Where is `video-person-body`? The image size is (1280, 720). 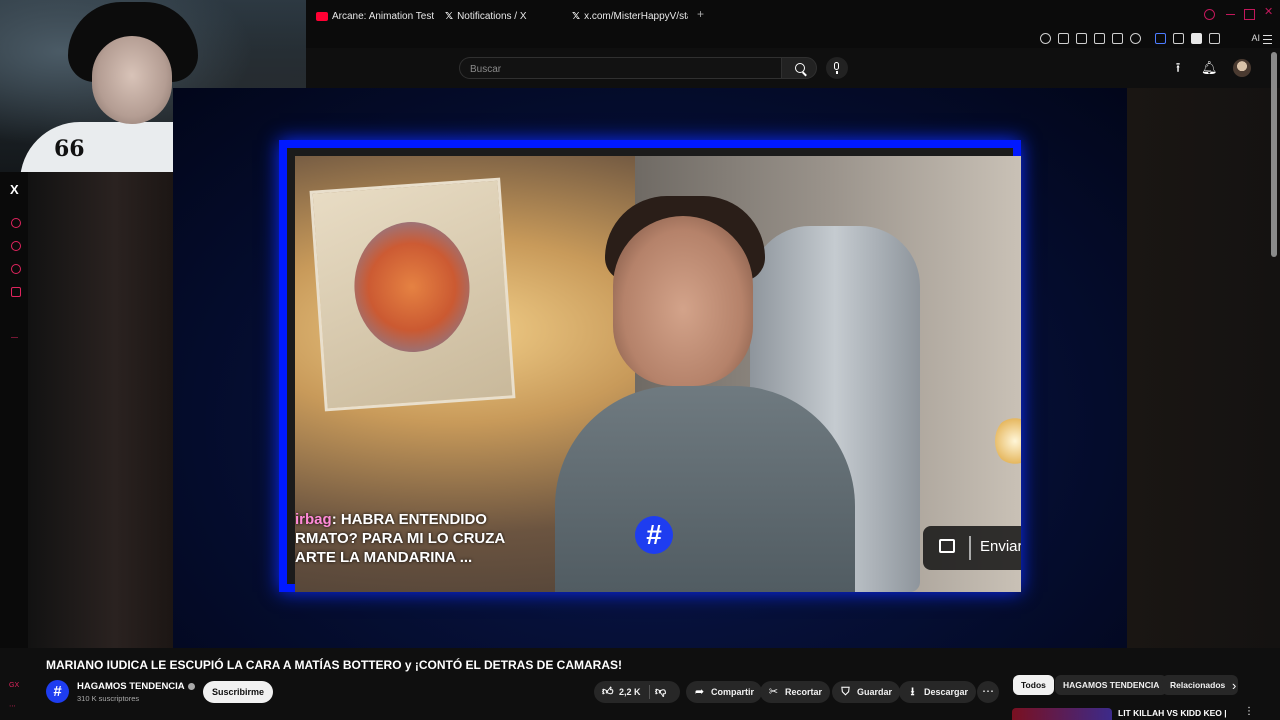 video-person-body is located at coordinates (705, 489).